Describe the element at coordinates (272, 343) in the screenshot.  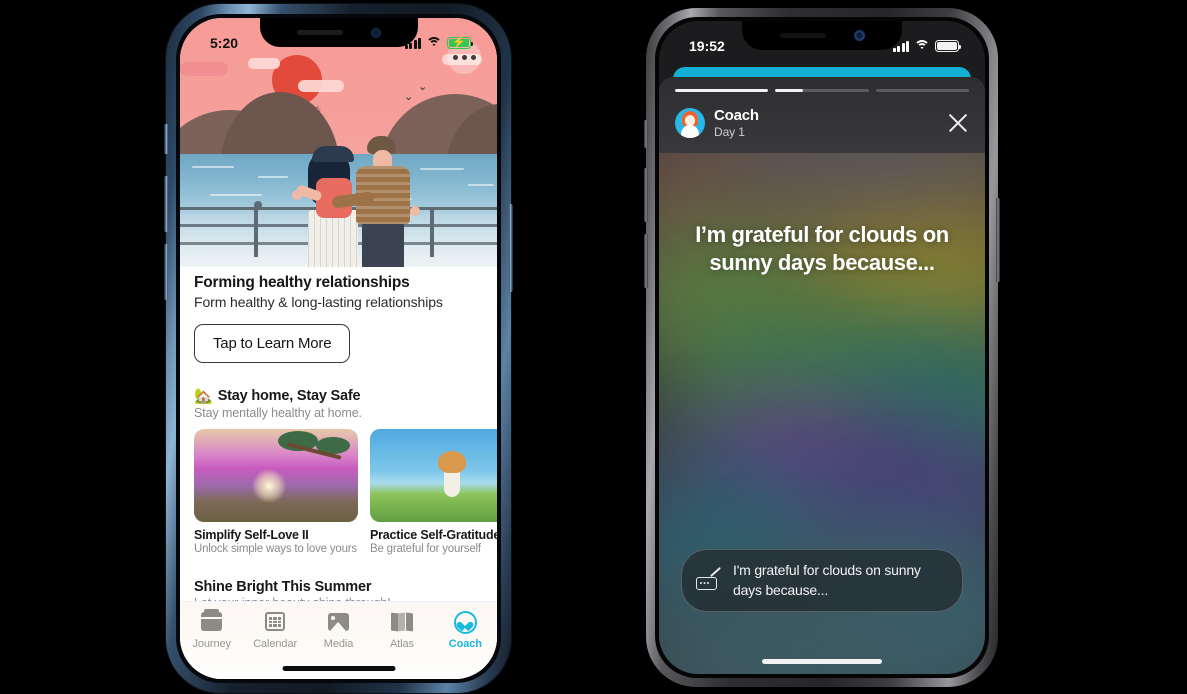
I see `learn-more-button: Tap to Learn More` at that location.